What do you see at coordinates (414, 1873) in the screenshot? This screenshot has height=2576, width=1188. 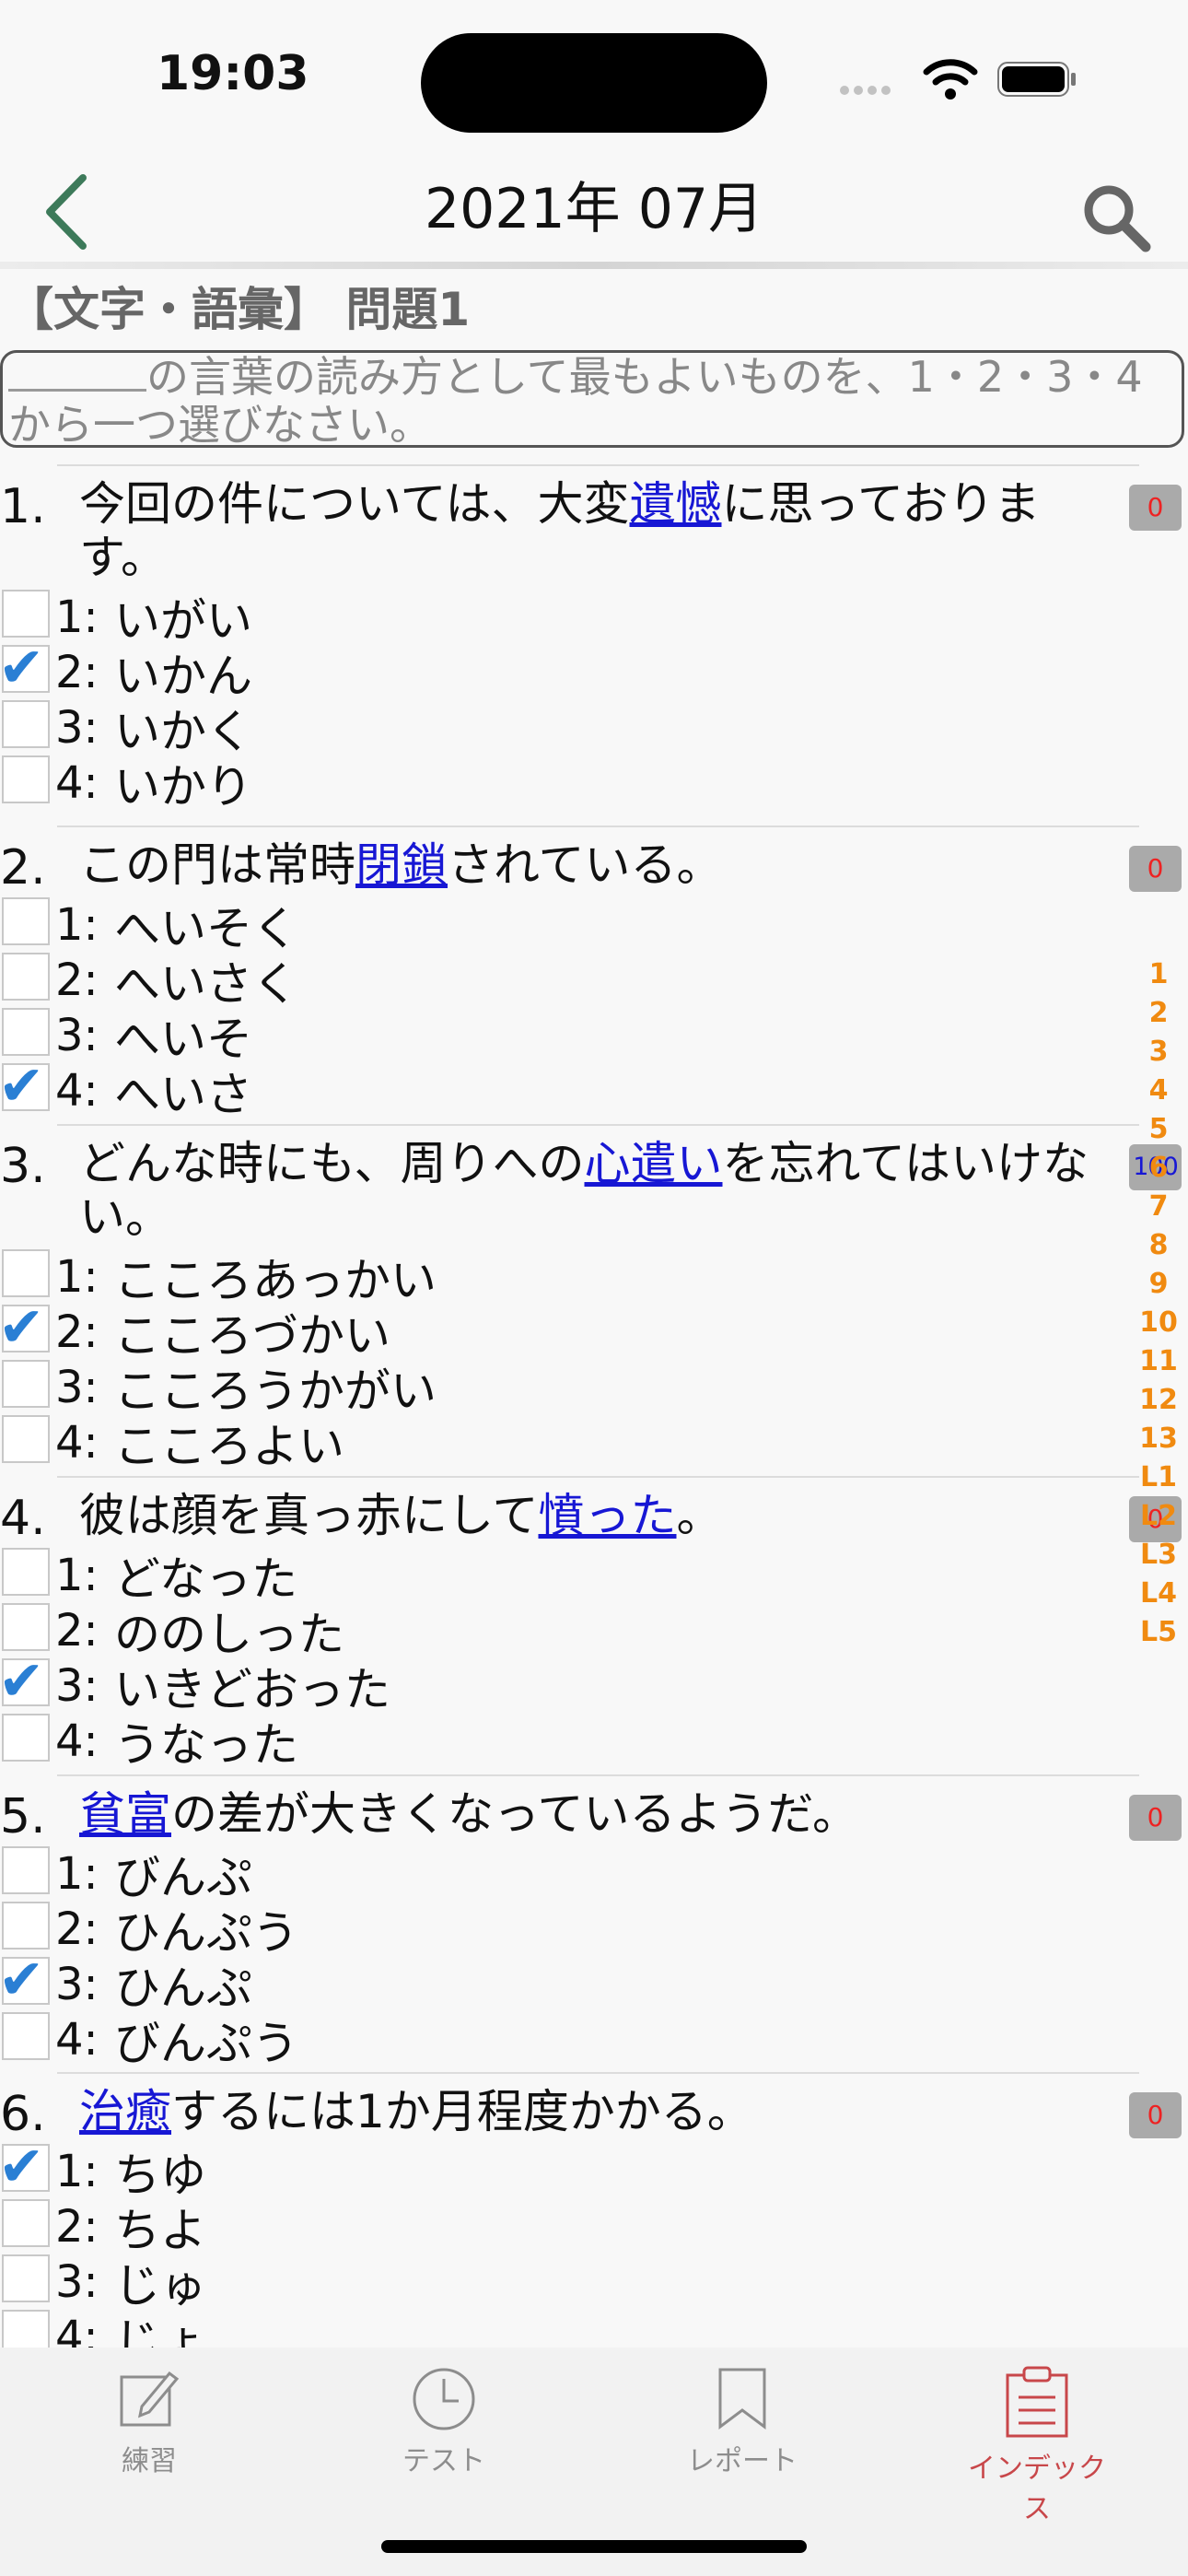 I see `answer-option: 1: びんぷ` at bounding box center [414, 1873].